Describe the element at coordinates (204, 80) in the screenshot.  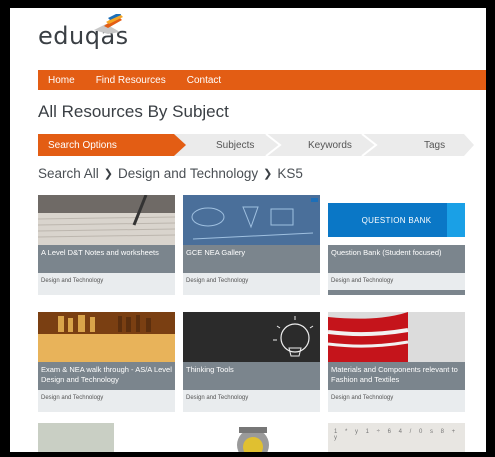
I see `nav-contact: Contact` at that location.